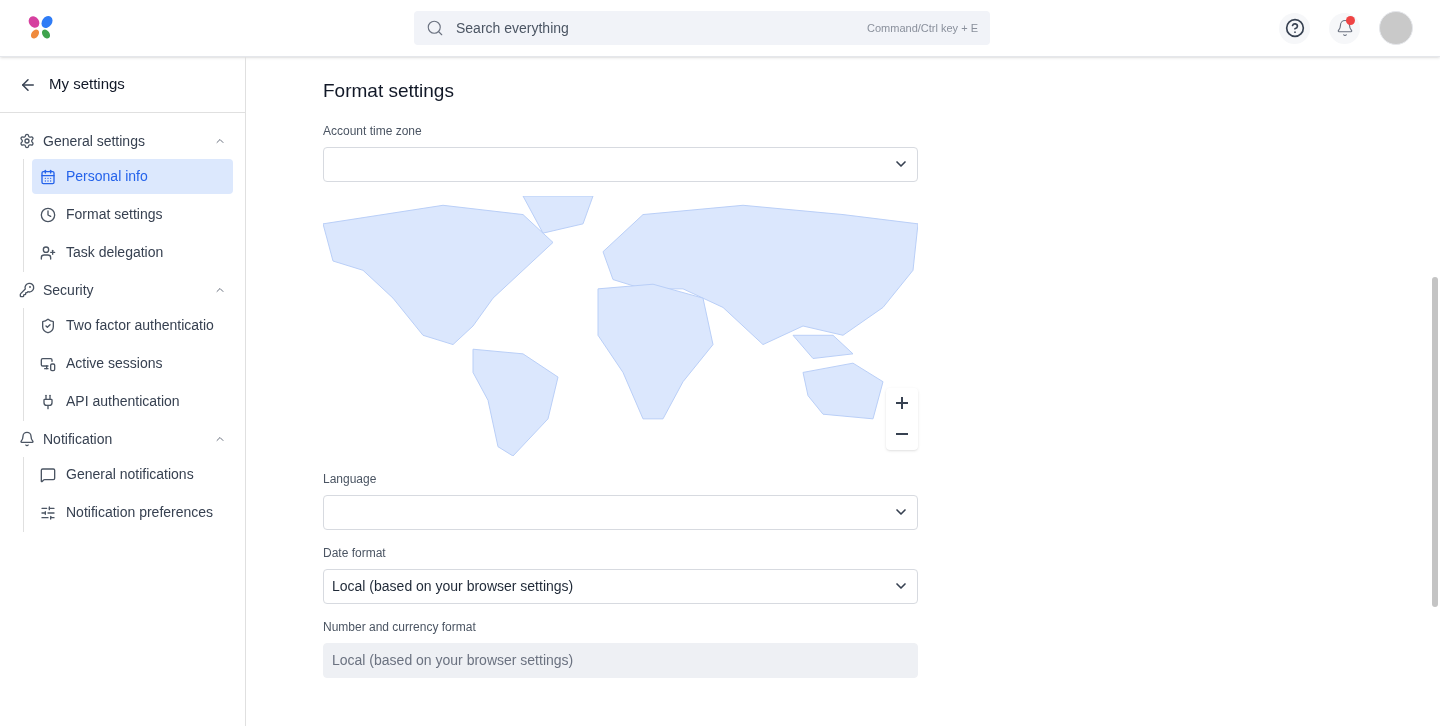 The width and height of the screenshot is (1440, 726). Describe the element at coordinates (435, 28) in the screenshot. I see `search-icon` at that location.